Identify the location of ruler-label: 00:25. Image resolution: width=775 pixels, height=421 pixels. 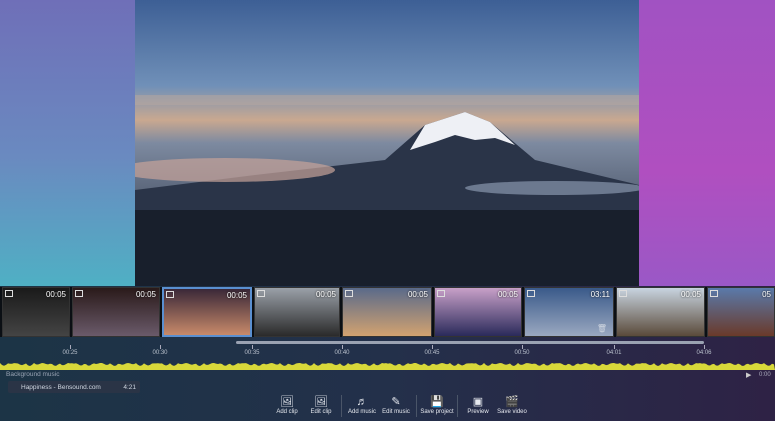
(70, 353).